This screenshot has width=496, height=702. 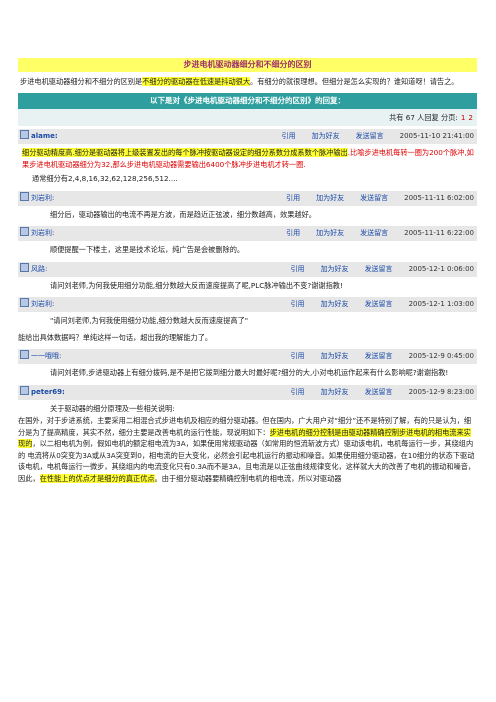 I want to click on post-header: 刘岩利: 引用 加为好友 发送留言 2005-11-11 6:22:00, so click(x=247, y=233).